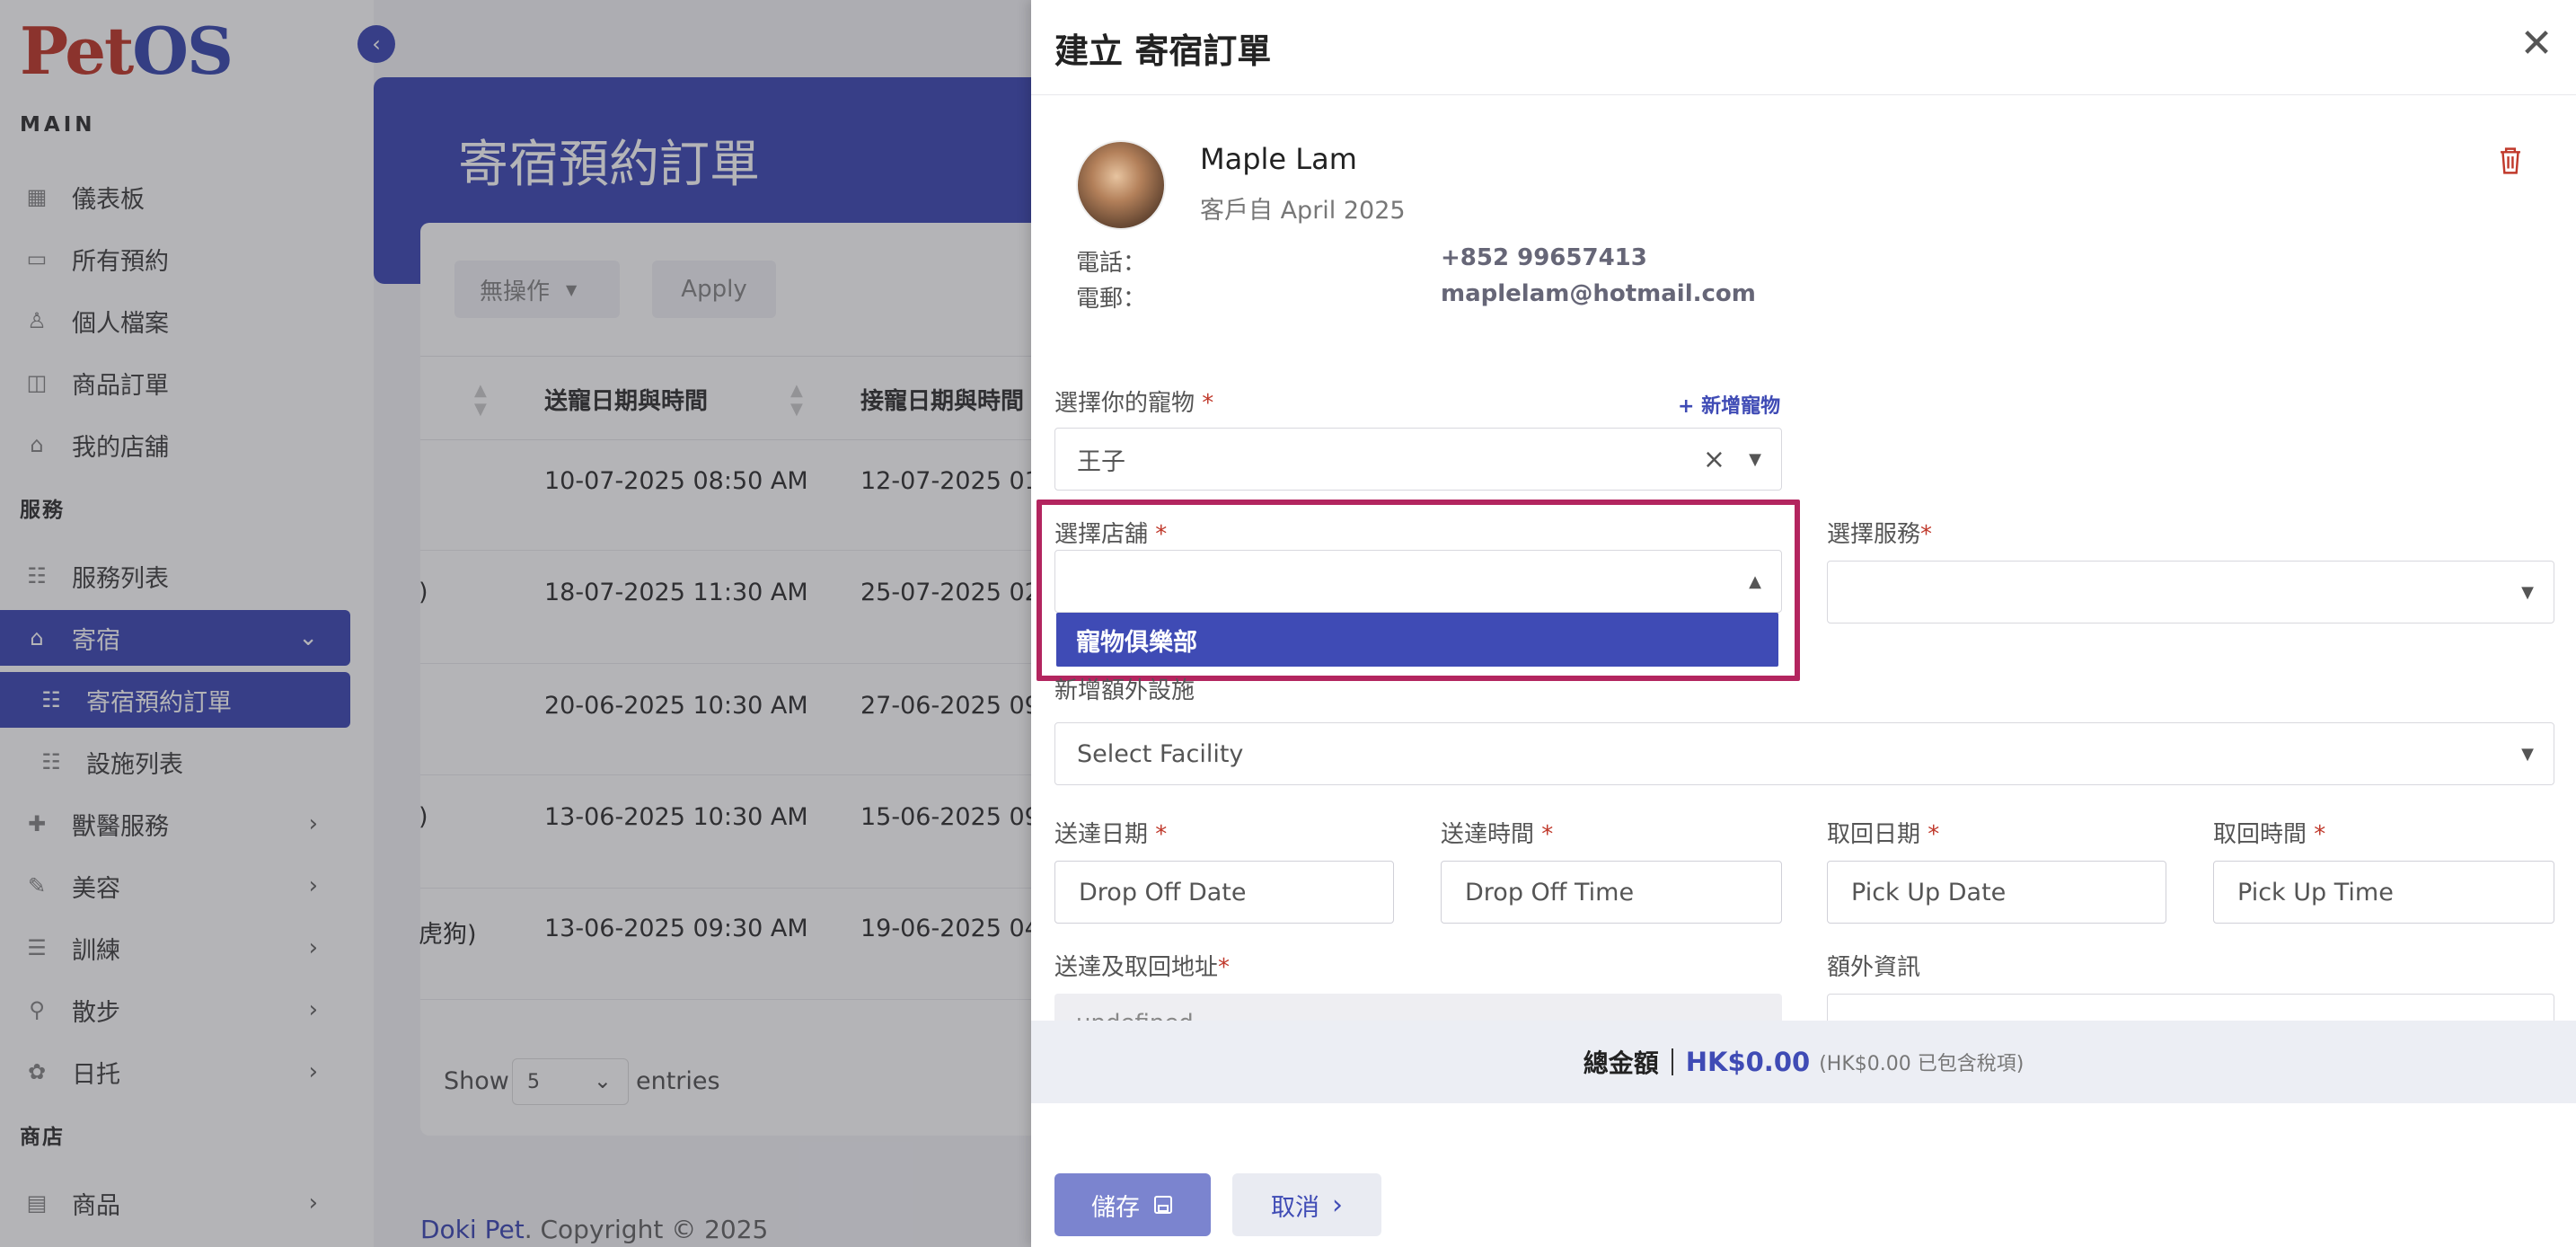 The image size is (2576, 1247). What do you see at coordinates (1163, 51) in the screenshot?
I see `drawer-title: 建立 寄宿訂單` at bounding box center [1163, 51].